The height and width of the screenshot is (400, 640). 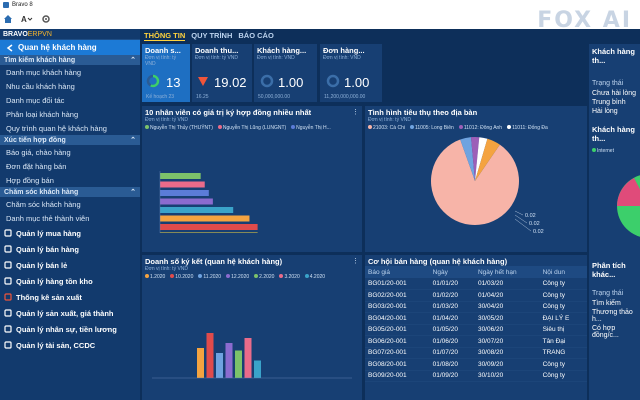 What do you see at coordinates (390, 35) in the screenshot?
I see `main-tabs: THÔNG TIN QUY TRÌNH BÁO CÁO` at bounding box center [390, 35].